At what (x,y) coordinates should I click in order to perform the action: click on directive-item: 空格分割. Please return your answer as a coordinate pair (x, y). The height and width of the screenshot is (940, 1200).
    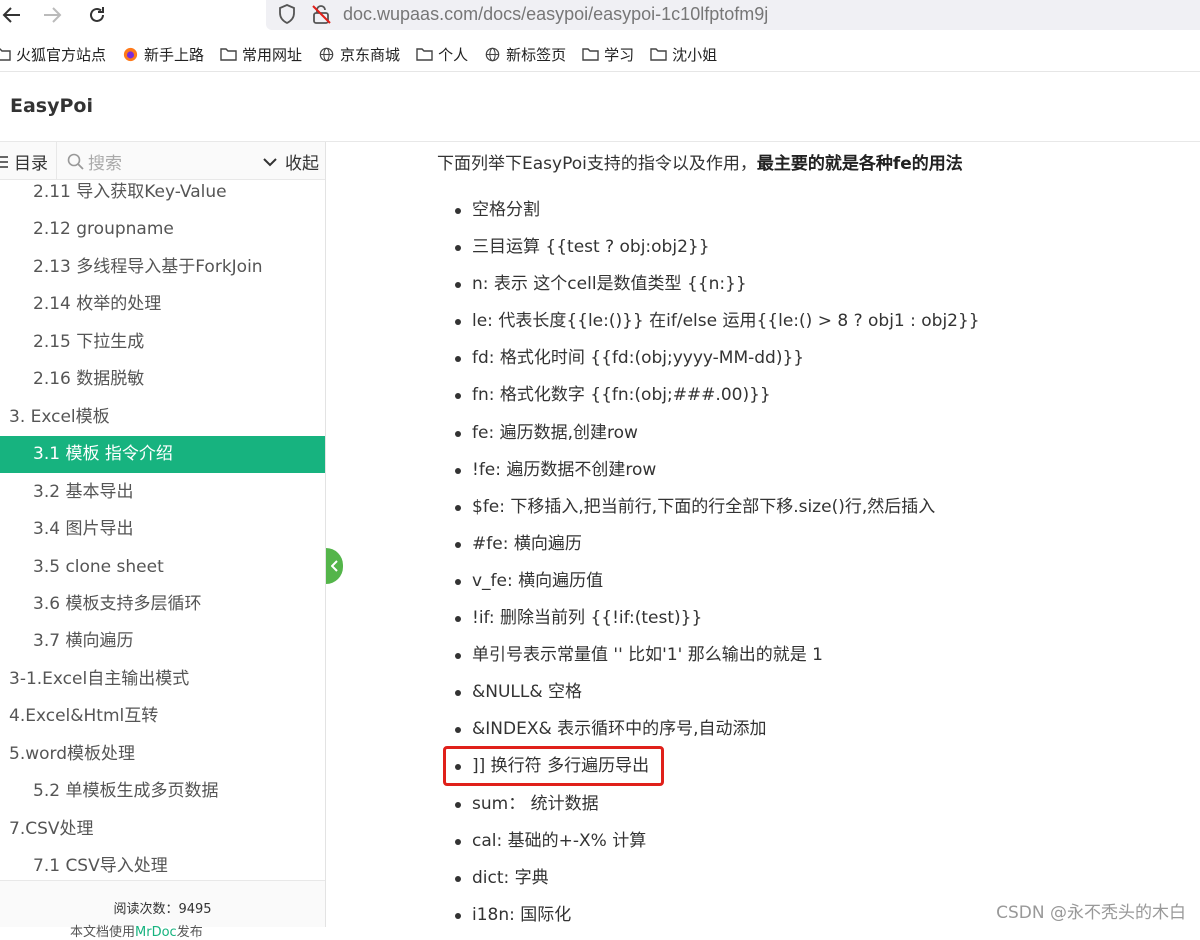
    Looking at the image, I should click on (717, 210).